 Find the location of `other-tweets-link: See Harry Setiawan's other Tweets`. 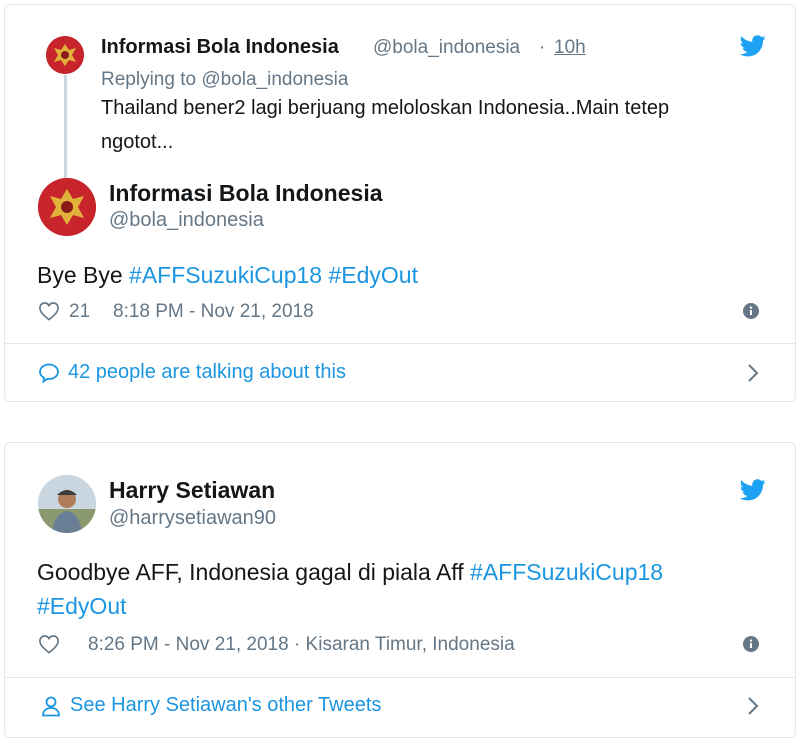

other-tweets-link: See Harry Setiawan's other Tweets is located at coordinates (210, 705).